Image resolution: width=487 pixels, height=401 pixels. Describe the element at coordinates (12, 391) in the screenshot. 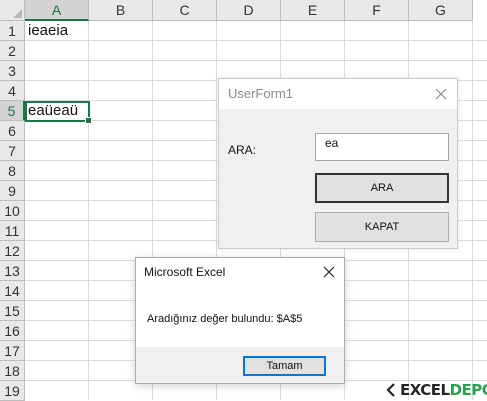

I see `row-header-19: 19` at that location.